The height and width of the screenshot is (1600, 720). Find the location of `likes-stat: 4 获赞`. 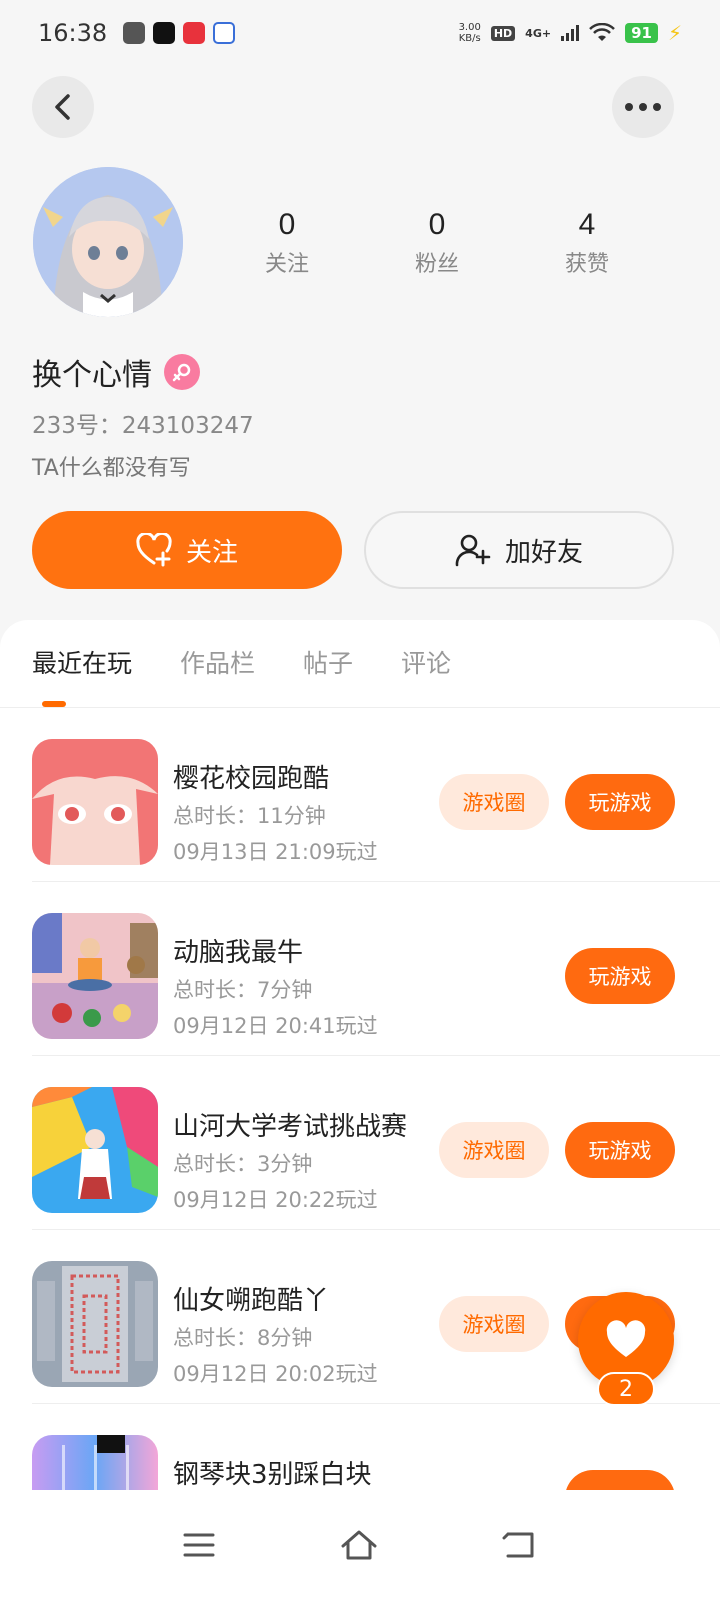

likes-stat: 4 获赞 is located at coordinates (587, 243).